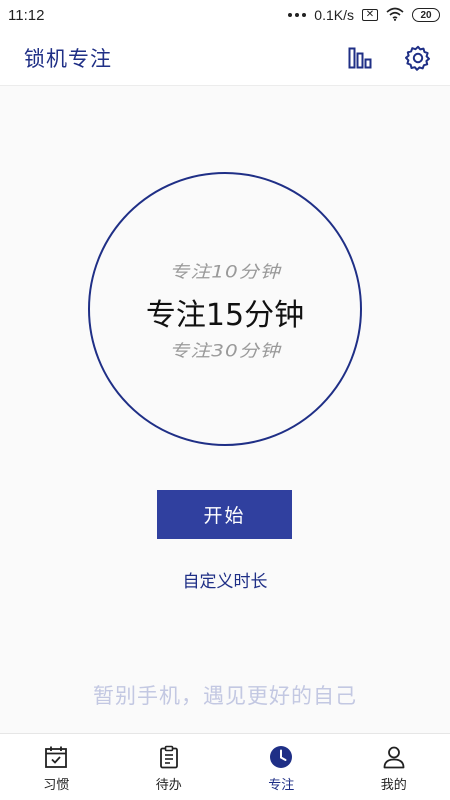 The height and width of the screenshot is (800, 450). I want to click on duration-option-selected: 专注15分钟, so click(225, 312).